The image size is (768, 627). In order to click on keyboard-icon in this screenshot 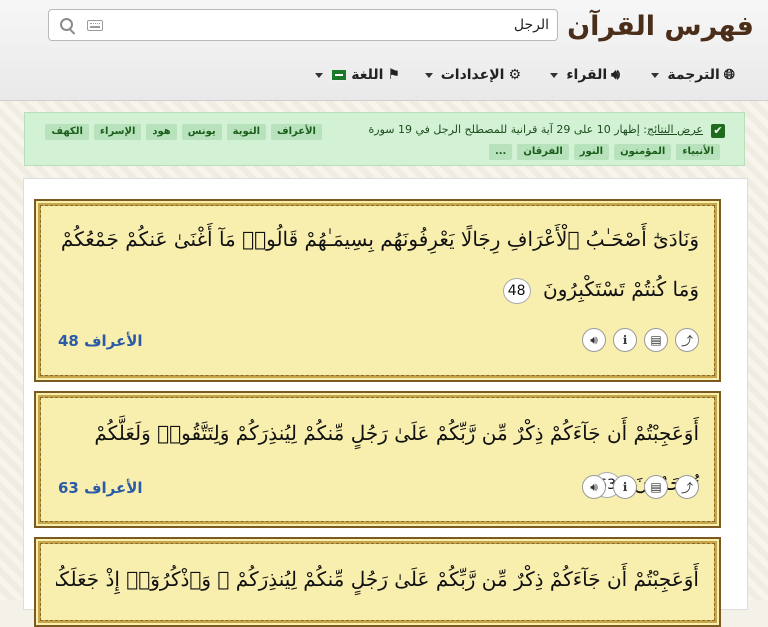, I will do `click(95, 25)`.